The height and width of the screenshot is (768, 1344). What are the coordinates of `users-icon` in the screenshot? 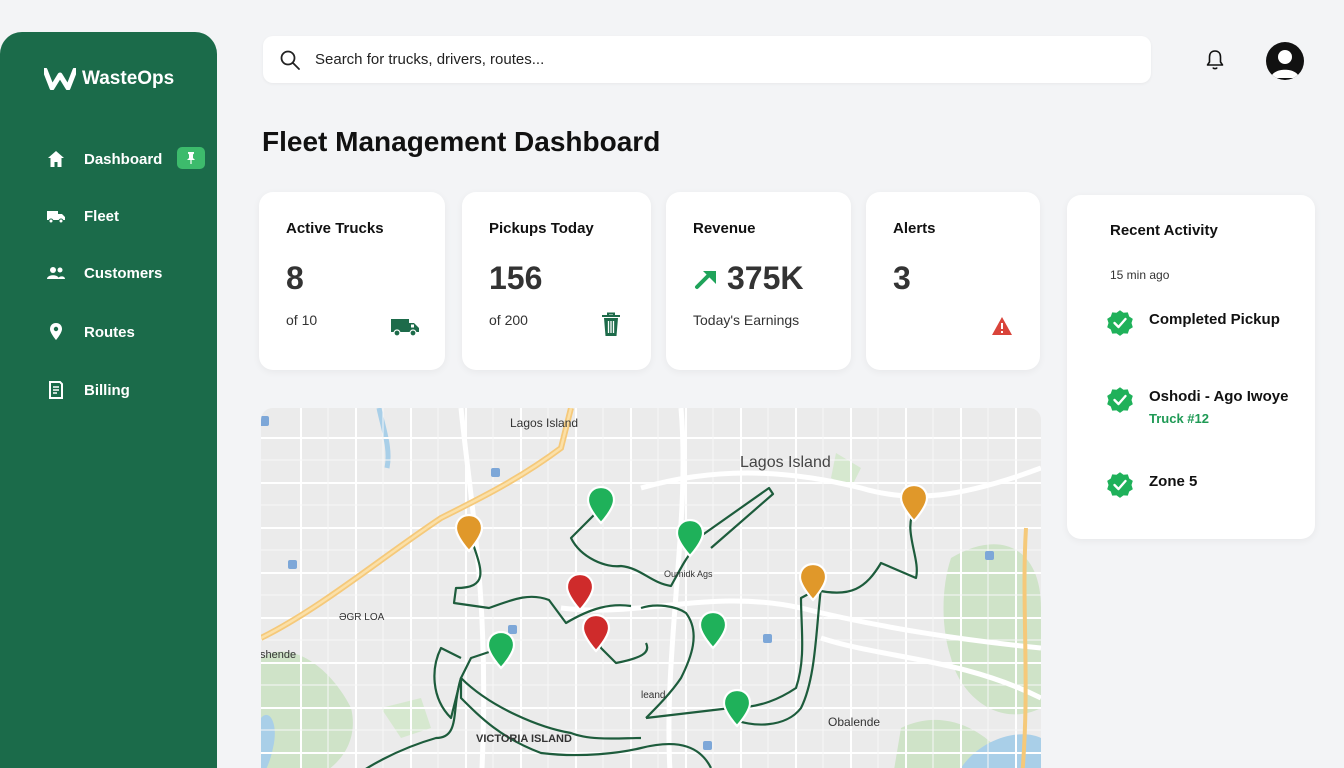 It's located at (56, 273).